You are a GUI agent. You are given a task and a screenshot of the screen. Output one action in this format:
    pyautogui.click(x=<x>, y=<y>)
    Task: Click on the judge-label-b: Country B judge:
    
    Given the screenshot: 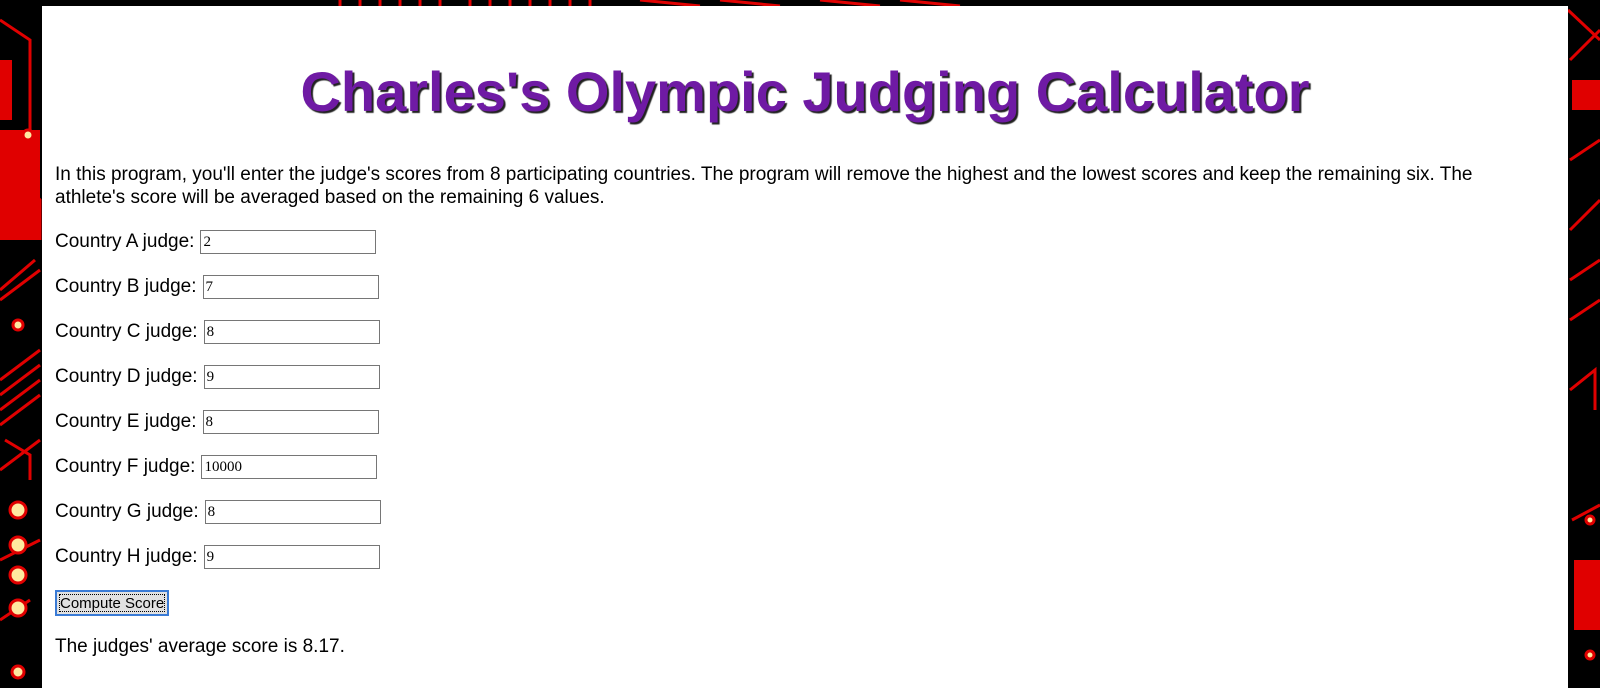 What is the action you would take?
    pyautogui.click(x=126, y=286)
    